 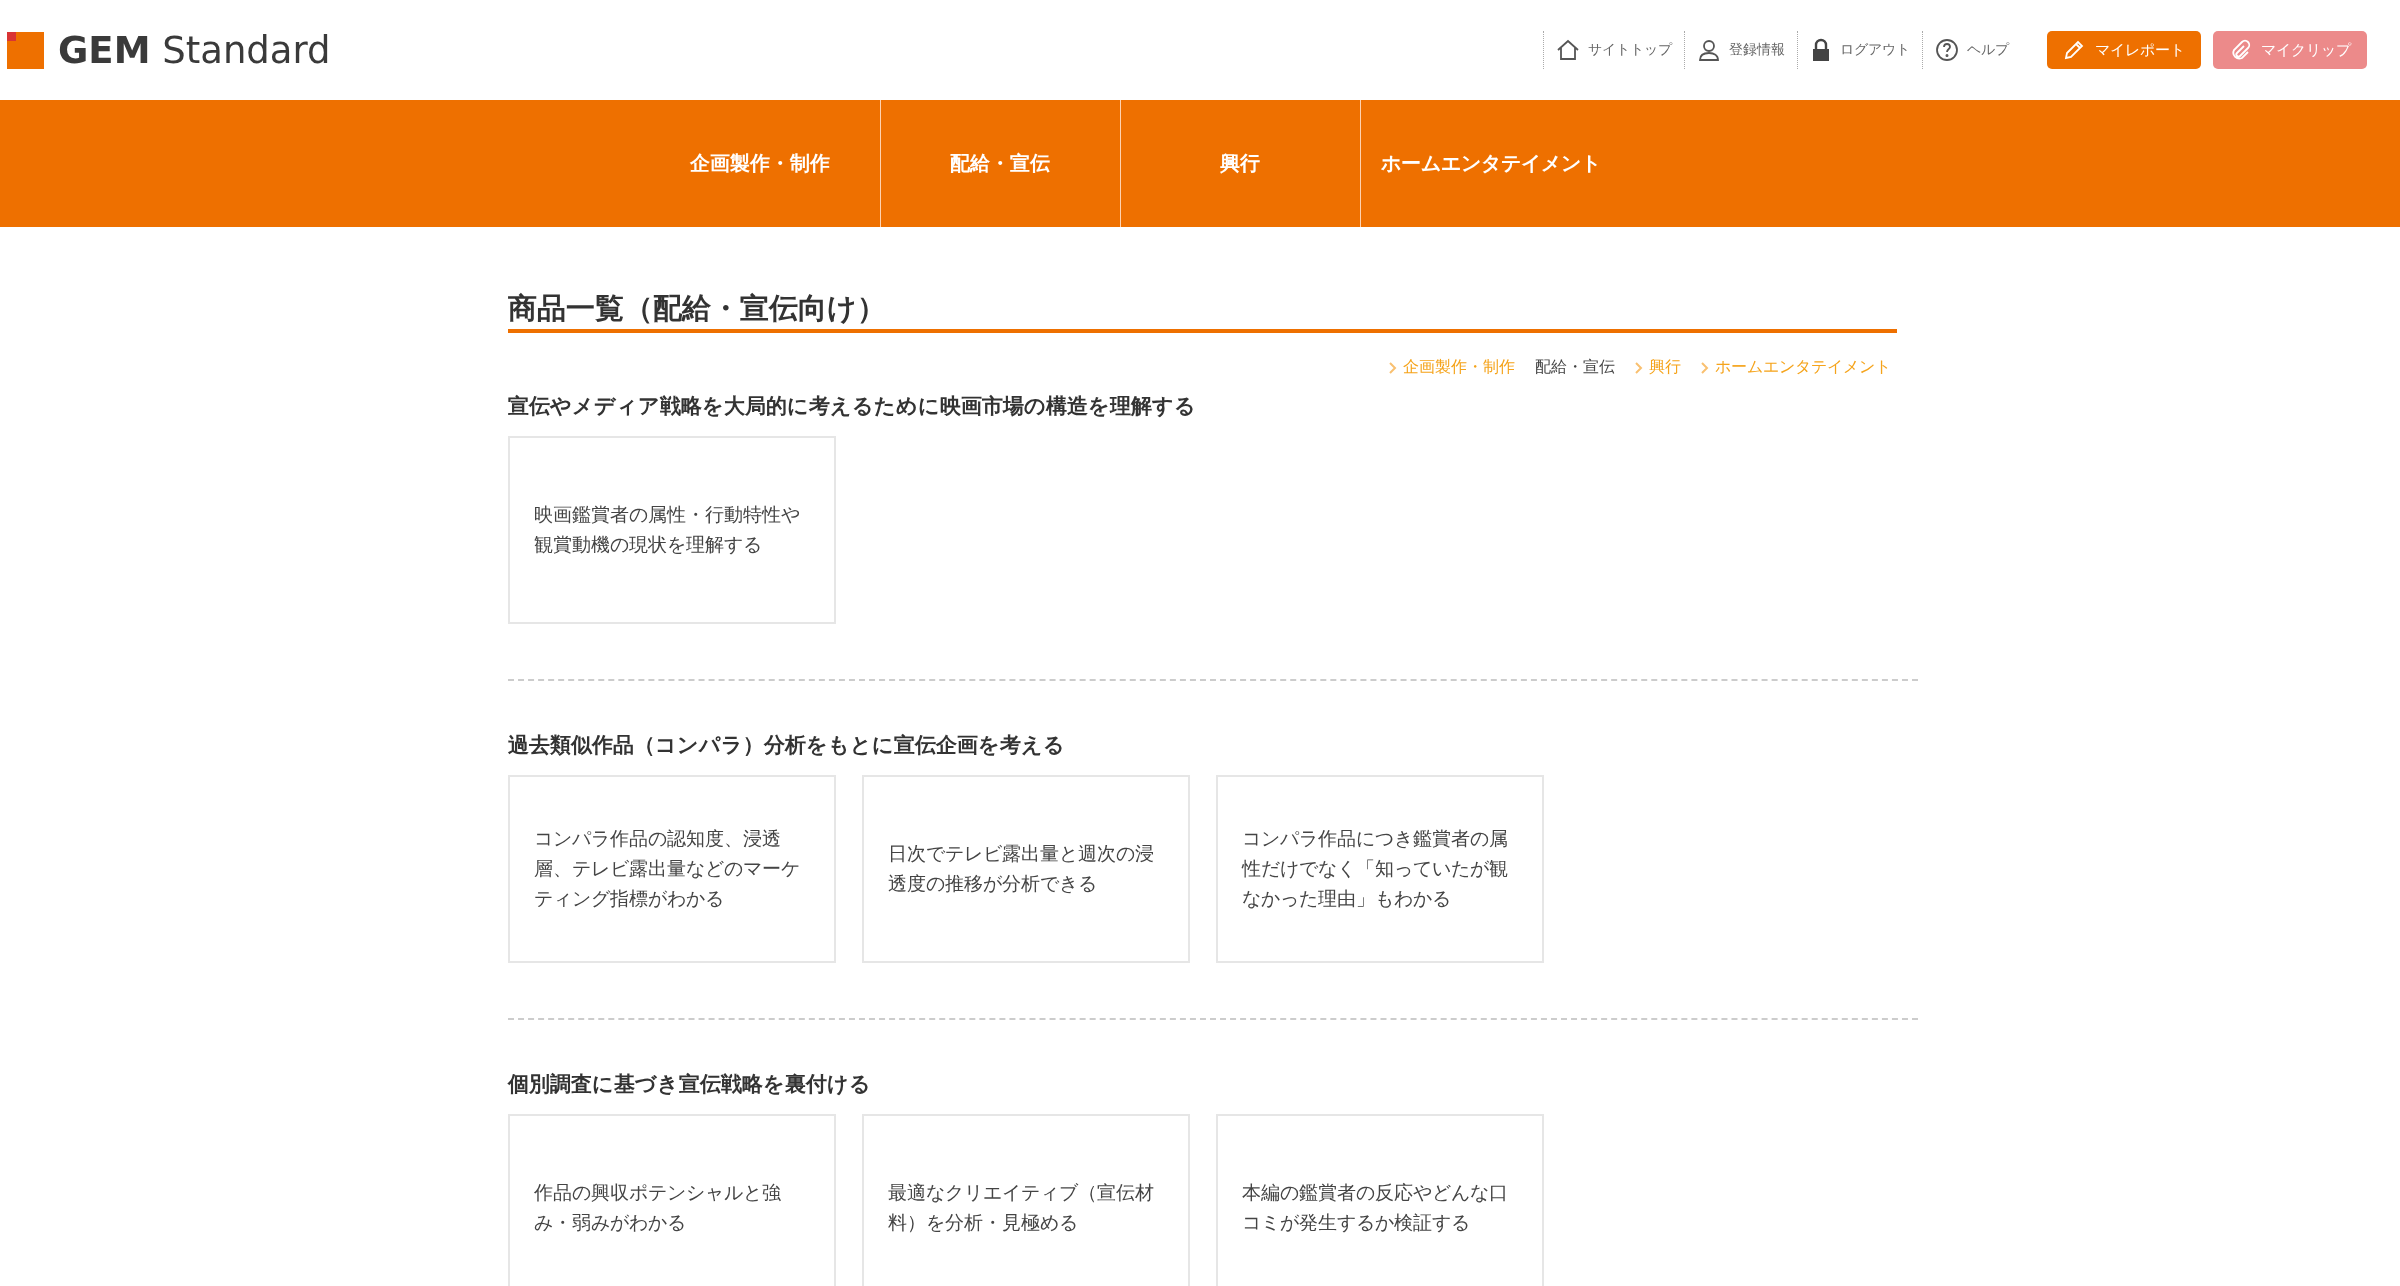 I want to click on breadcrumb-current: 配給・宣伝, so click(x=1575, y=367).